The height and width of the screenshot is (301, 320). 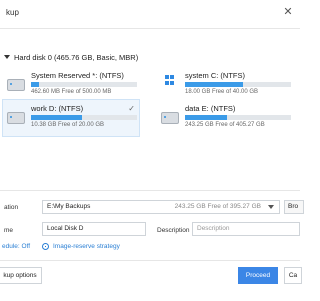 What do you see at coordinates (86, 246) in the screenshot?
I see `image-reserve-link: Image-reserve strategy` at bounding box center [86, 246].